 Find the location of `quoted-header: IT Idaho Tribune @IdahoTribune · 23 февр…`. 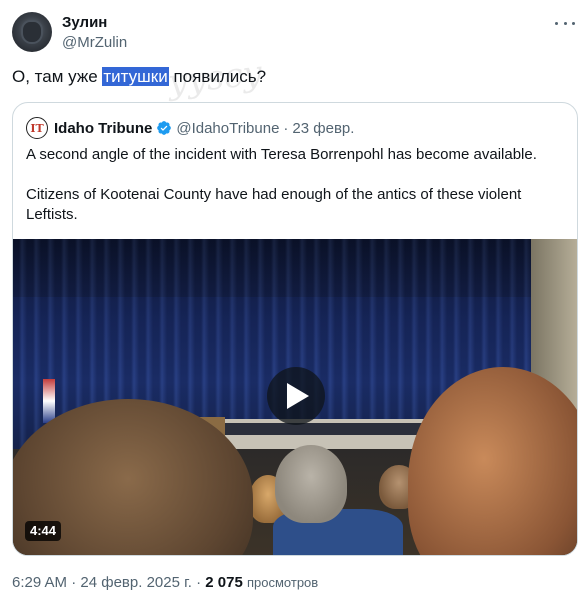

quoted-header: IT Idaho Tribune @IdahoTribune · 23 февр… is located at coordinates (190, 128).